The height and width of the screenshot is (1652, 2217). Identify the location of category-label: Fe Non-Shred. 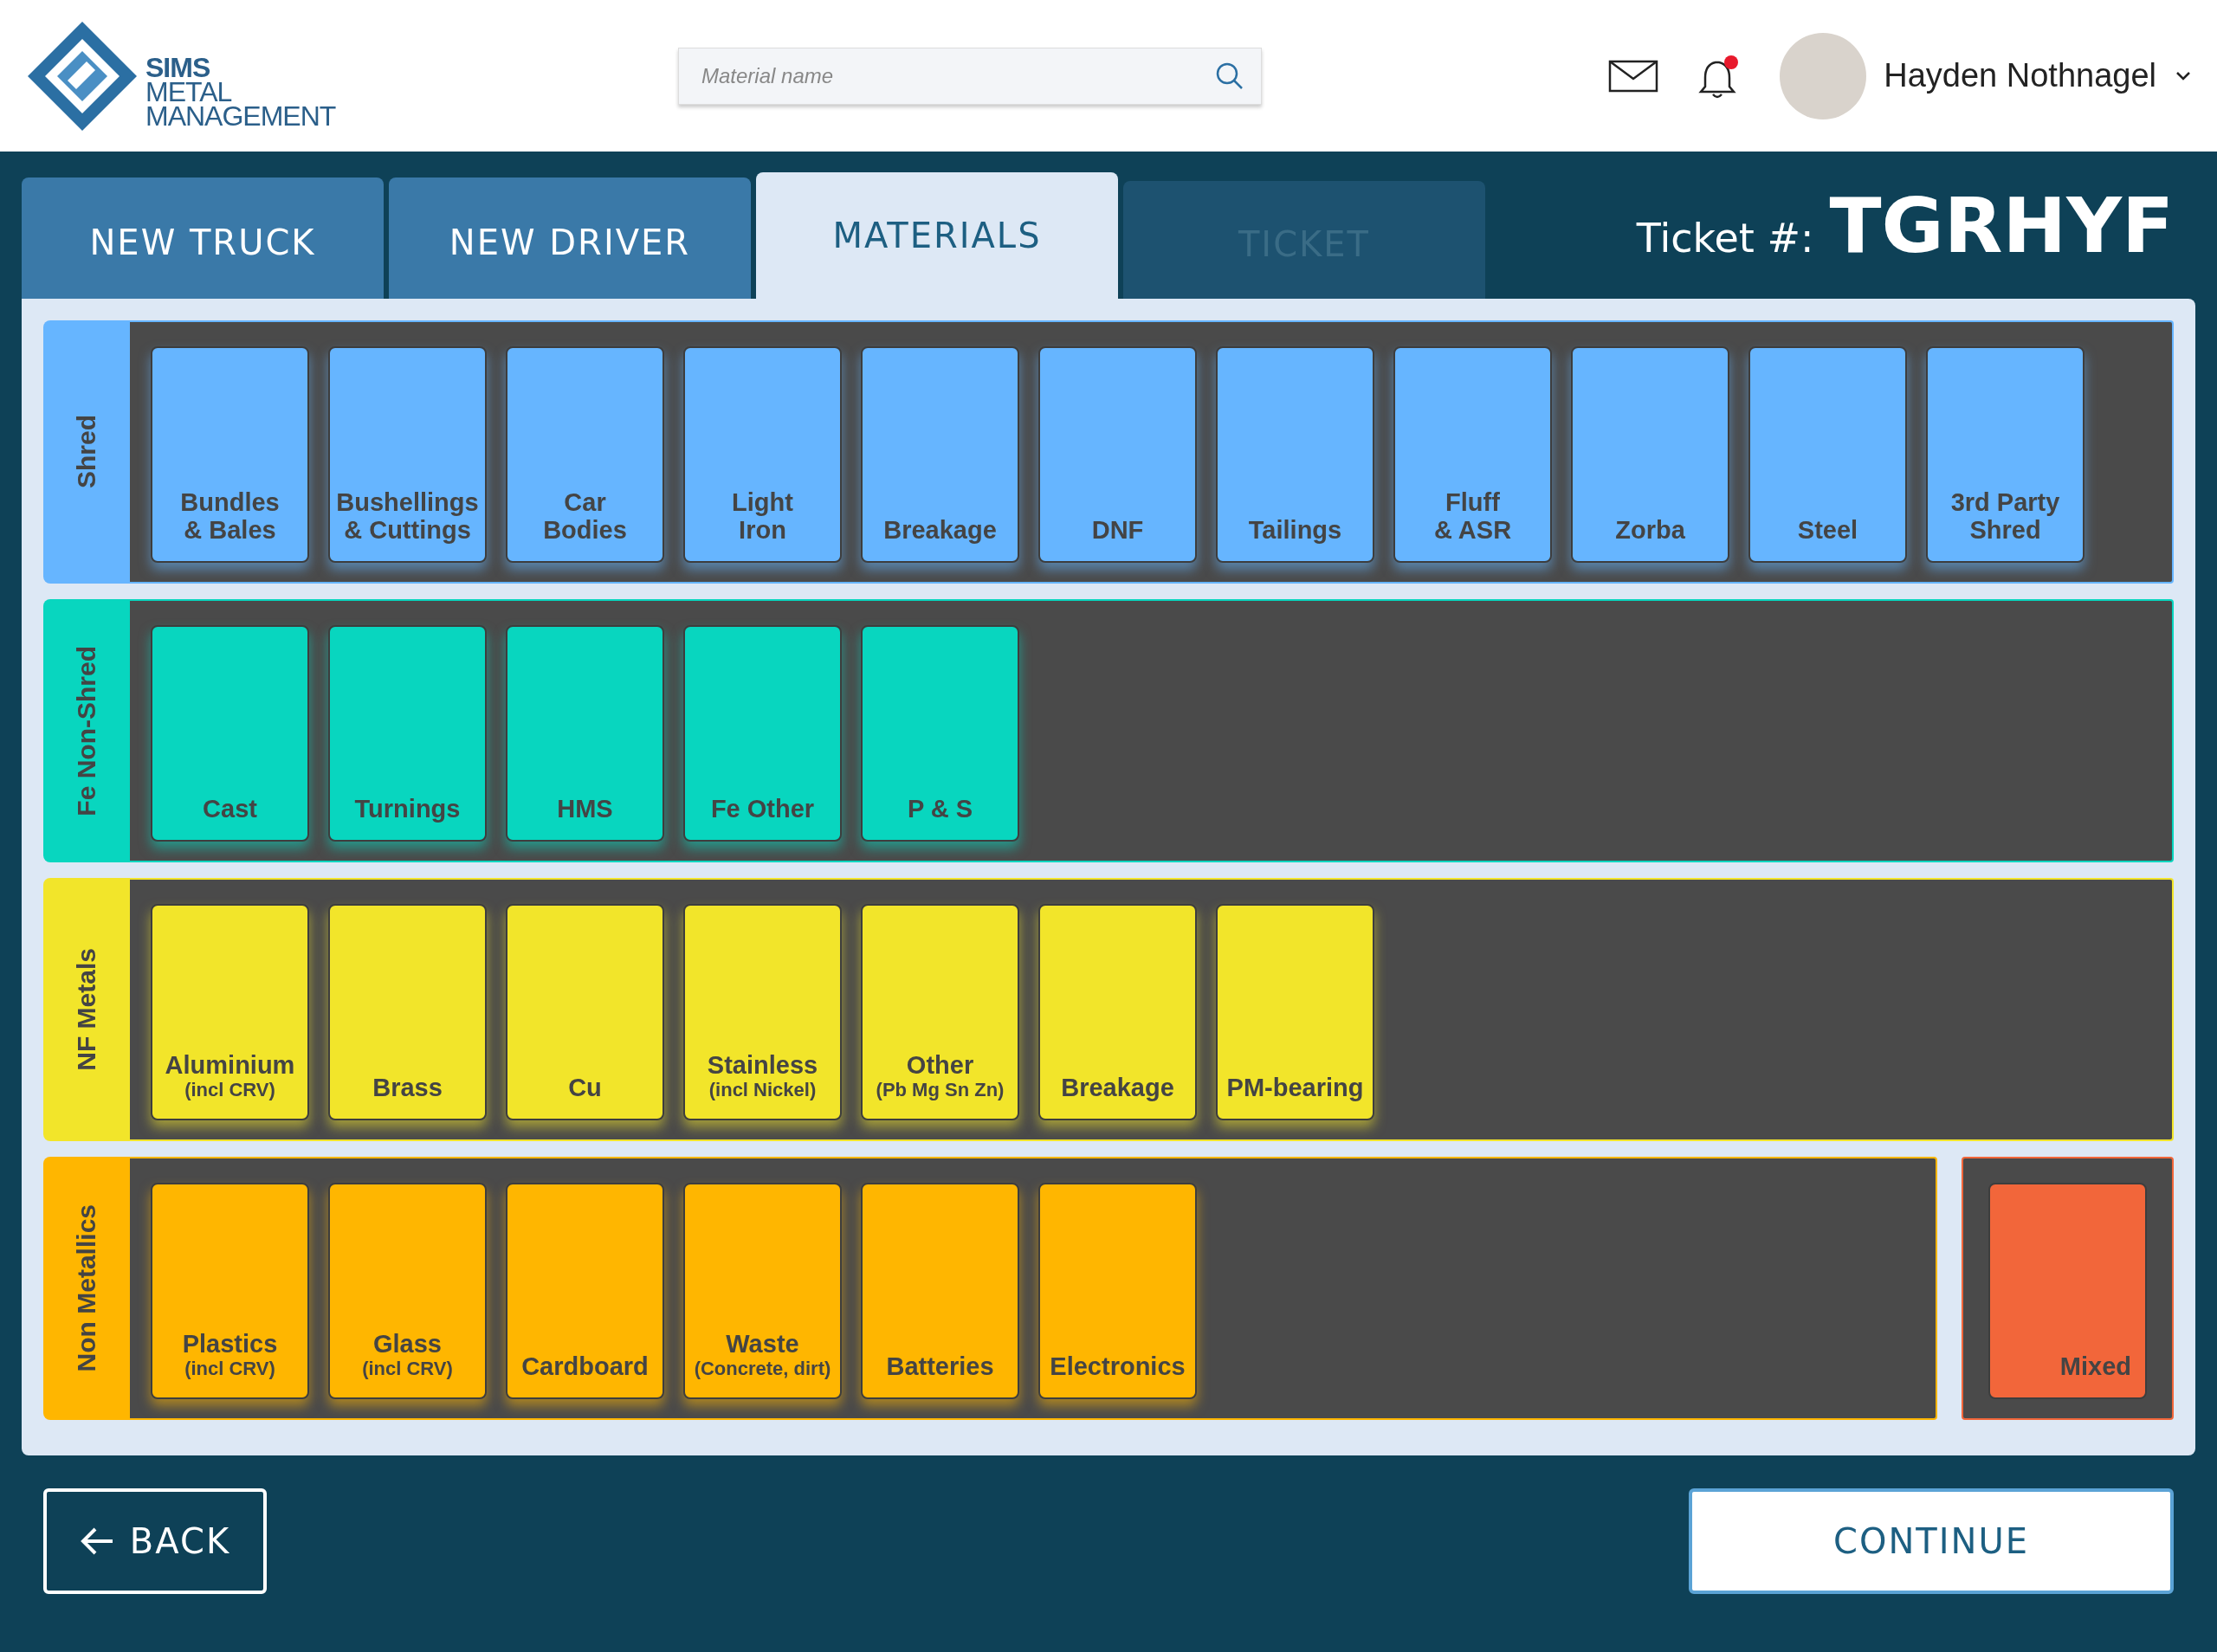
(86, 730).